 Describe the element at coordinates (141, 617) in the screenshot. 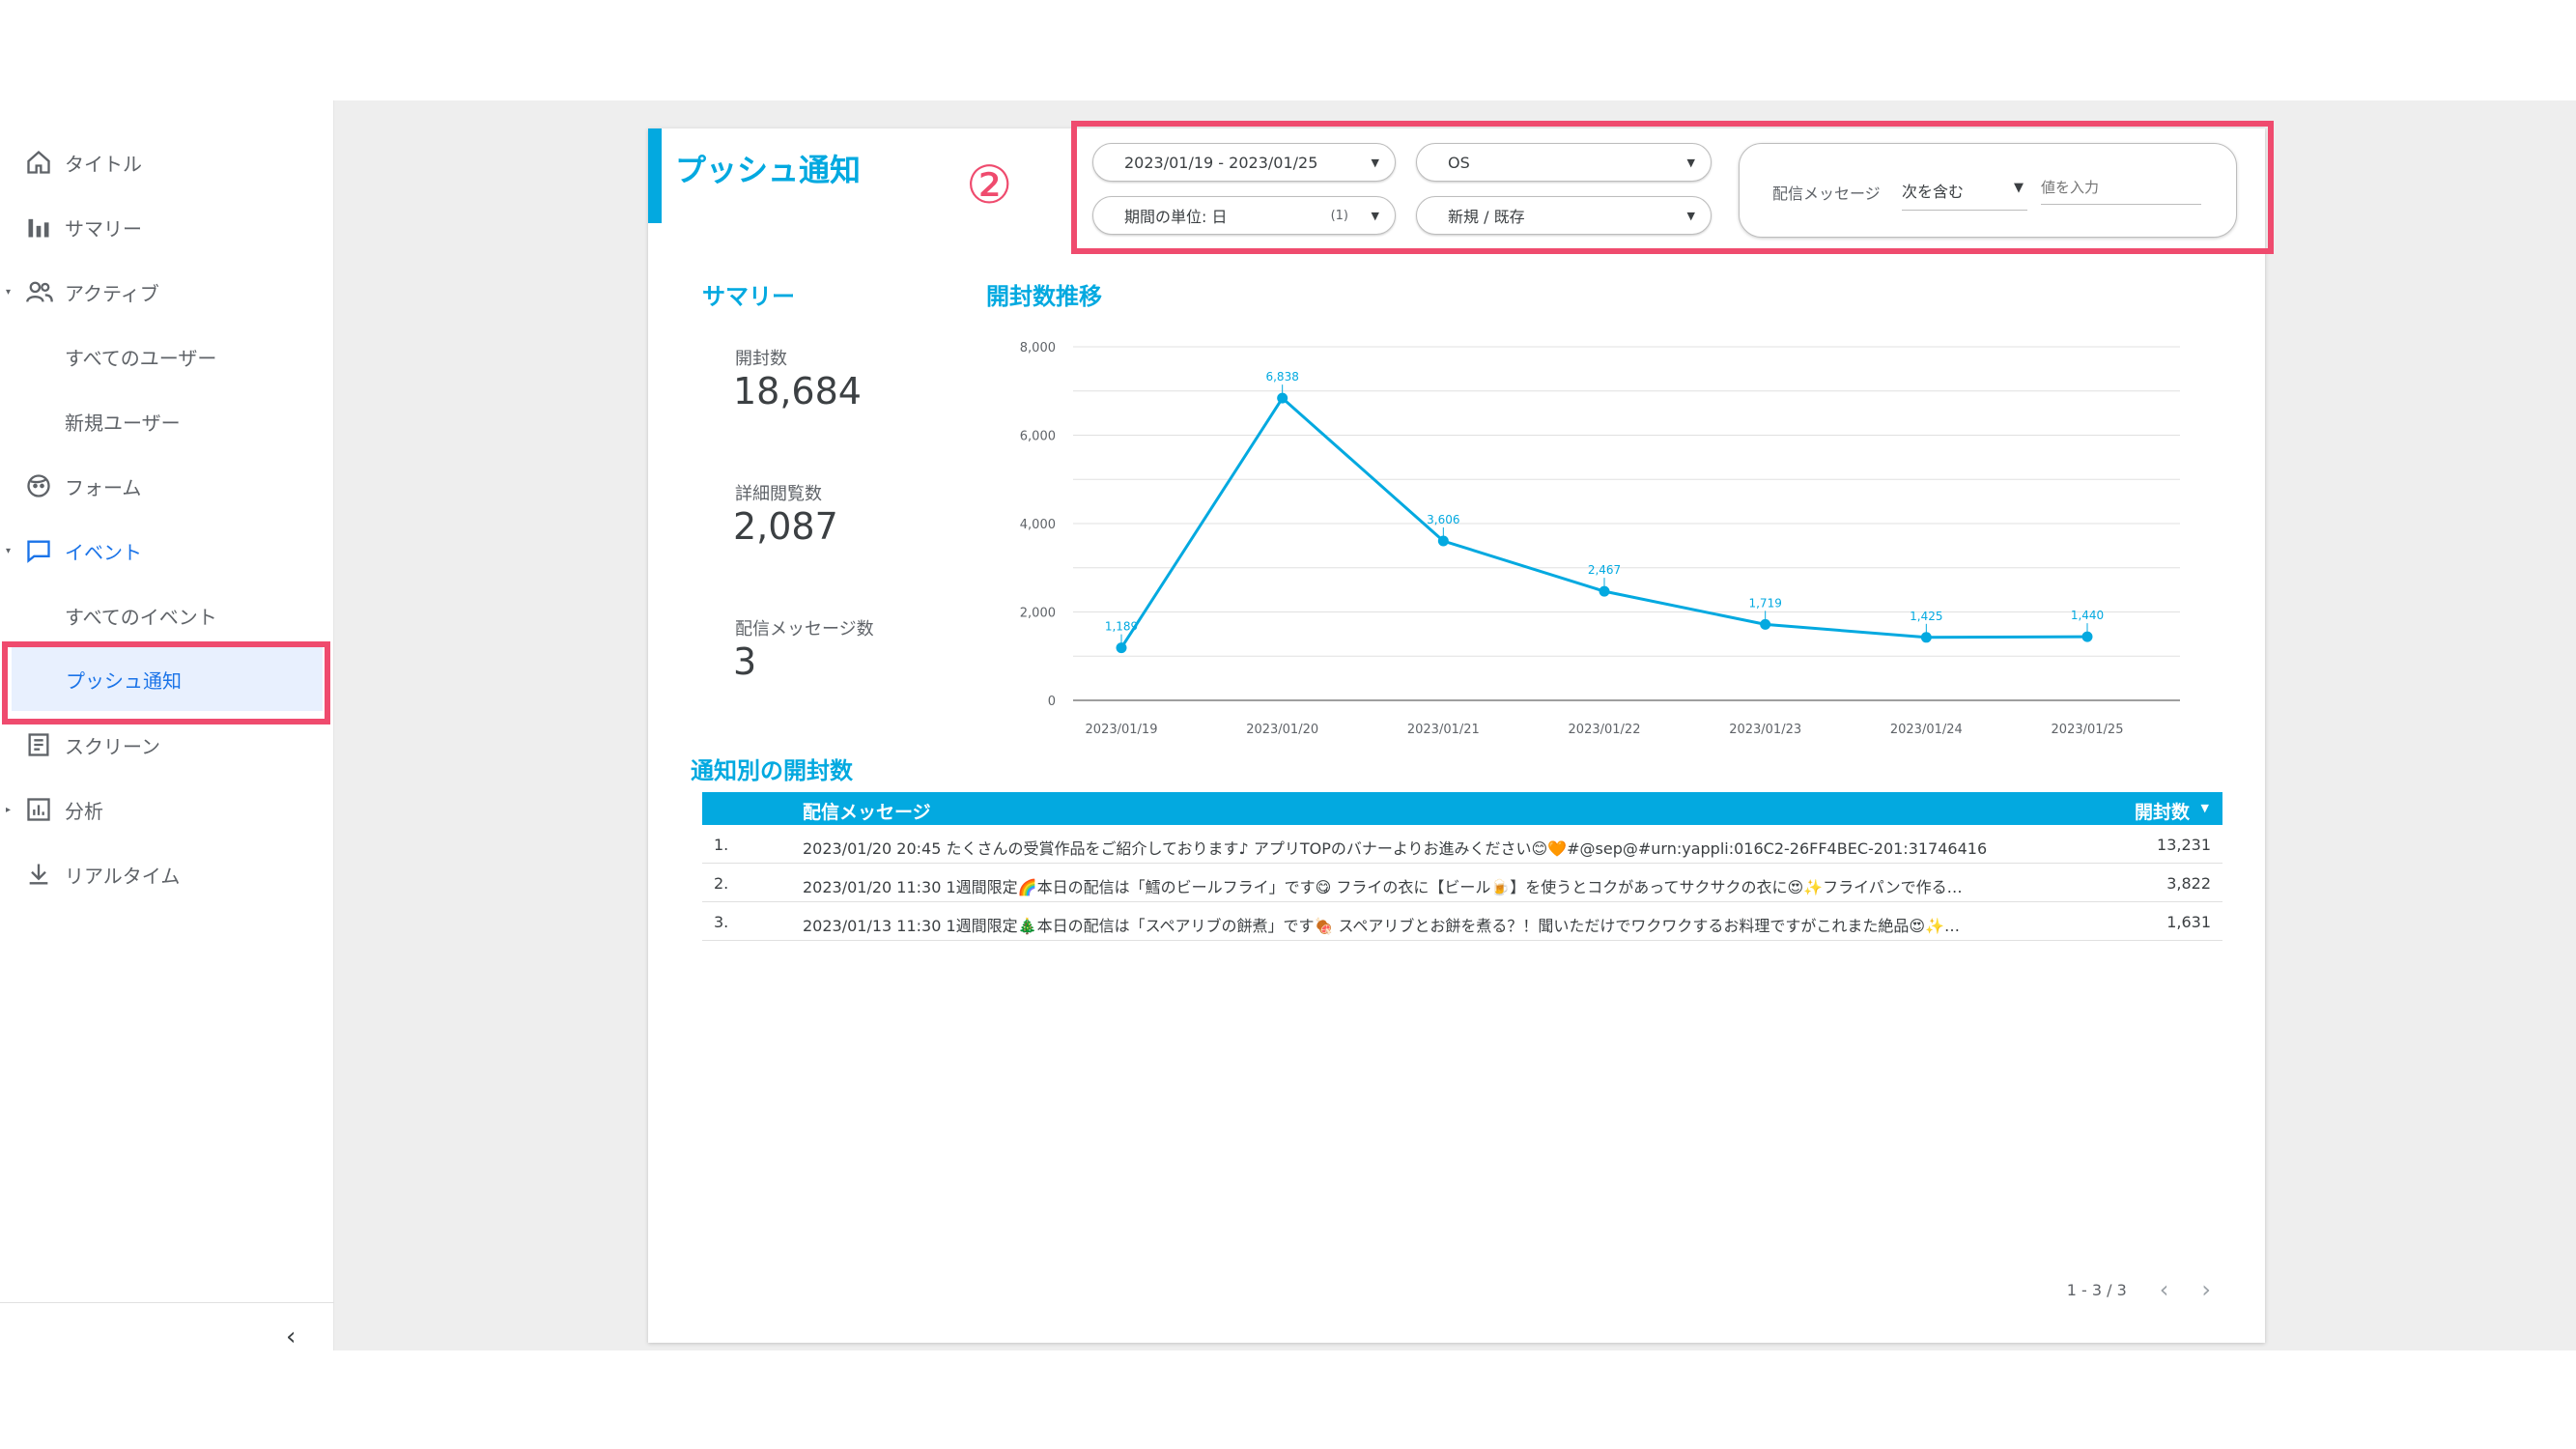

I see `sidebar-item-label: すべてのイベント` at that location.